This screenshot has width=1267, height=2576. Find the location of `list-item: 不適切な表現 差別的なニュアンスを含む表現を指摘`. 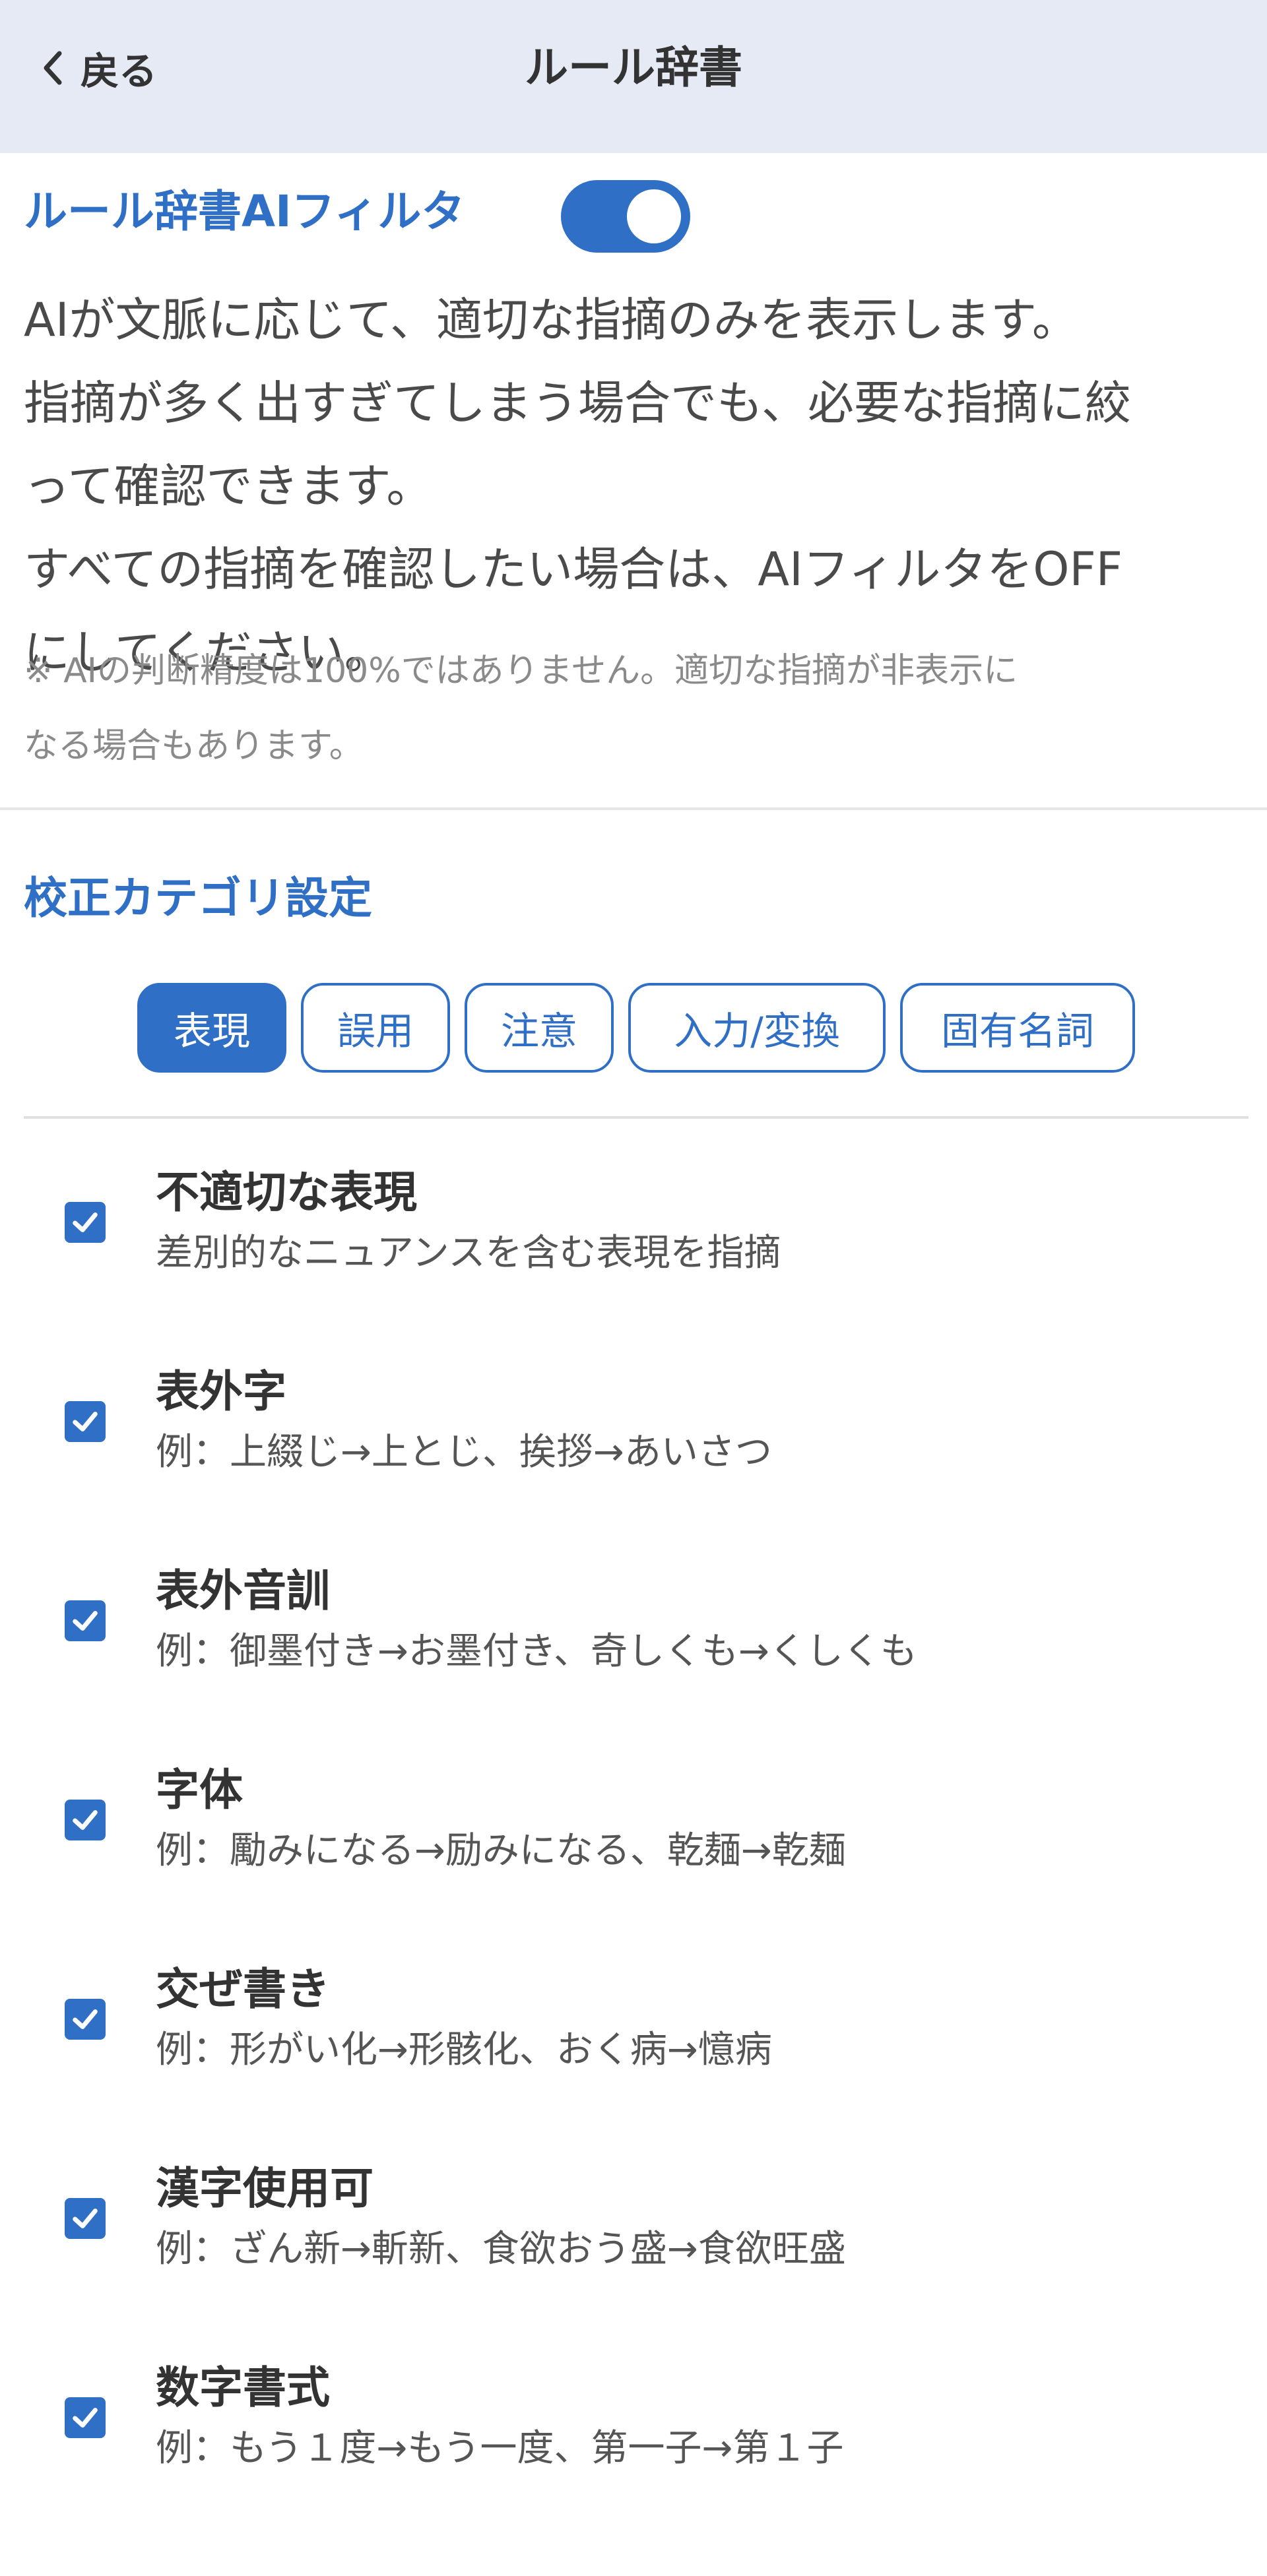

list-item: 不適切な表現 差別的なニュアンスを含む表現を指摘 is located at coordinates (633, 1240).